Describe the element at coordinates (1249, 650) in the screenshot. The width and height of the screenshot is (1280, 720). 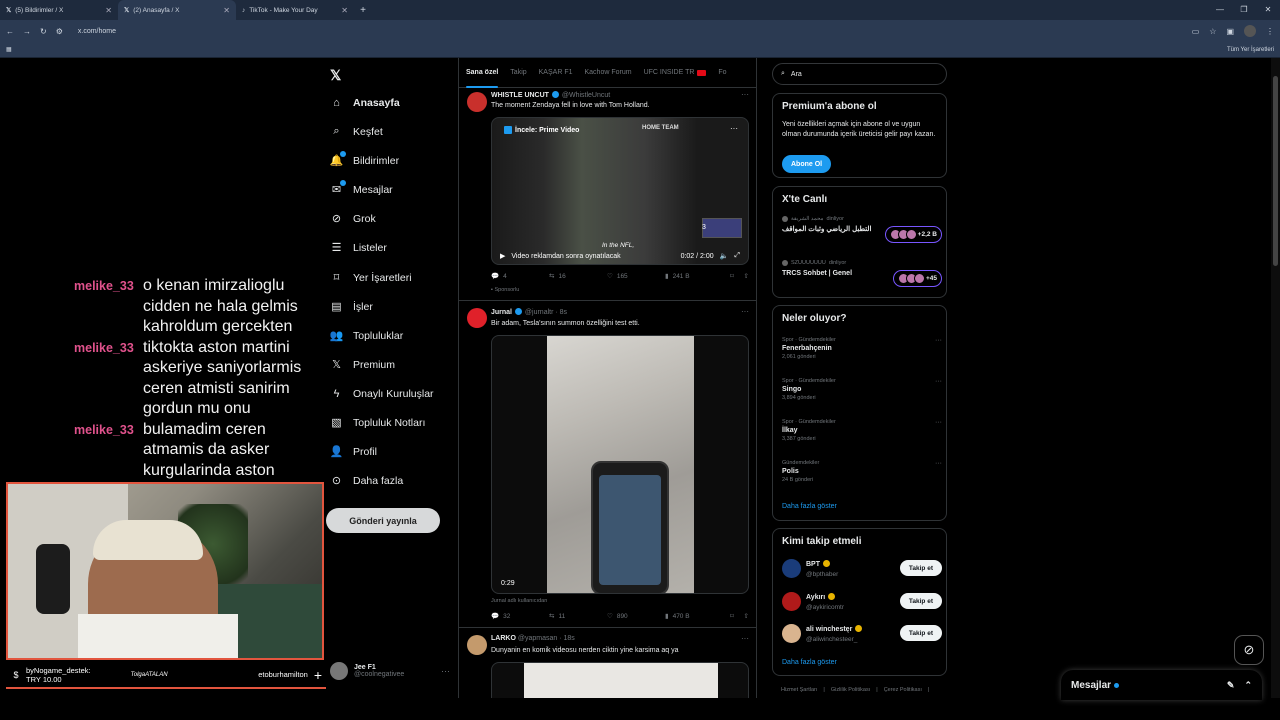
I see `grok-button: ⊘` at that location.